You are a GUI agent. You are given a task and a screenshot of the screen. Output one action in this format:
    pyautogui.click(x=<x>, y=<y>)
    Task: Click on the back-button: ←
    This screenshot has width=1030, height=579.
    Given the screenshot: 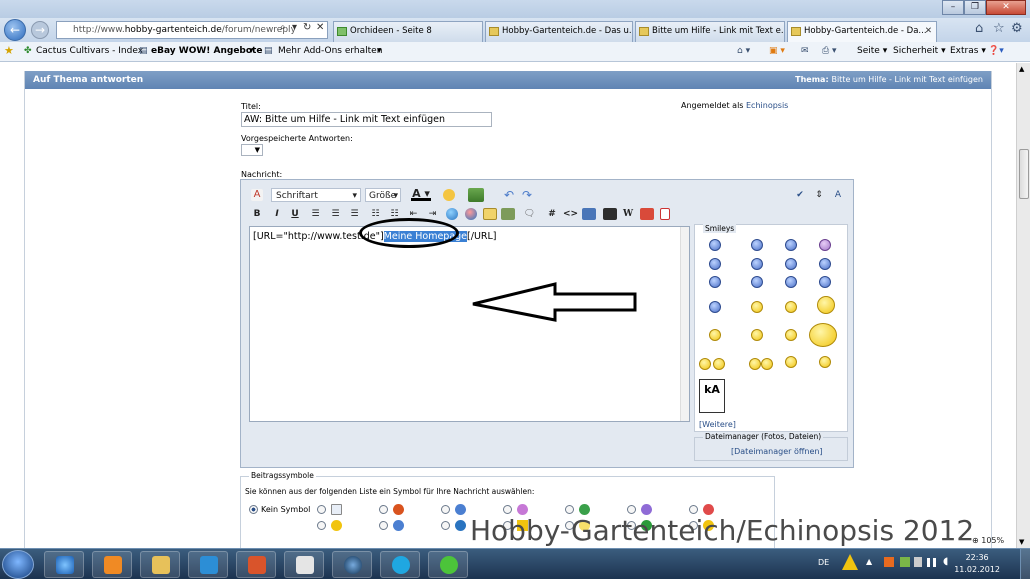 What is the action you would take?
    pyautogui.click(x=15, y=30)
    